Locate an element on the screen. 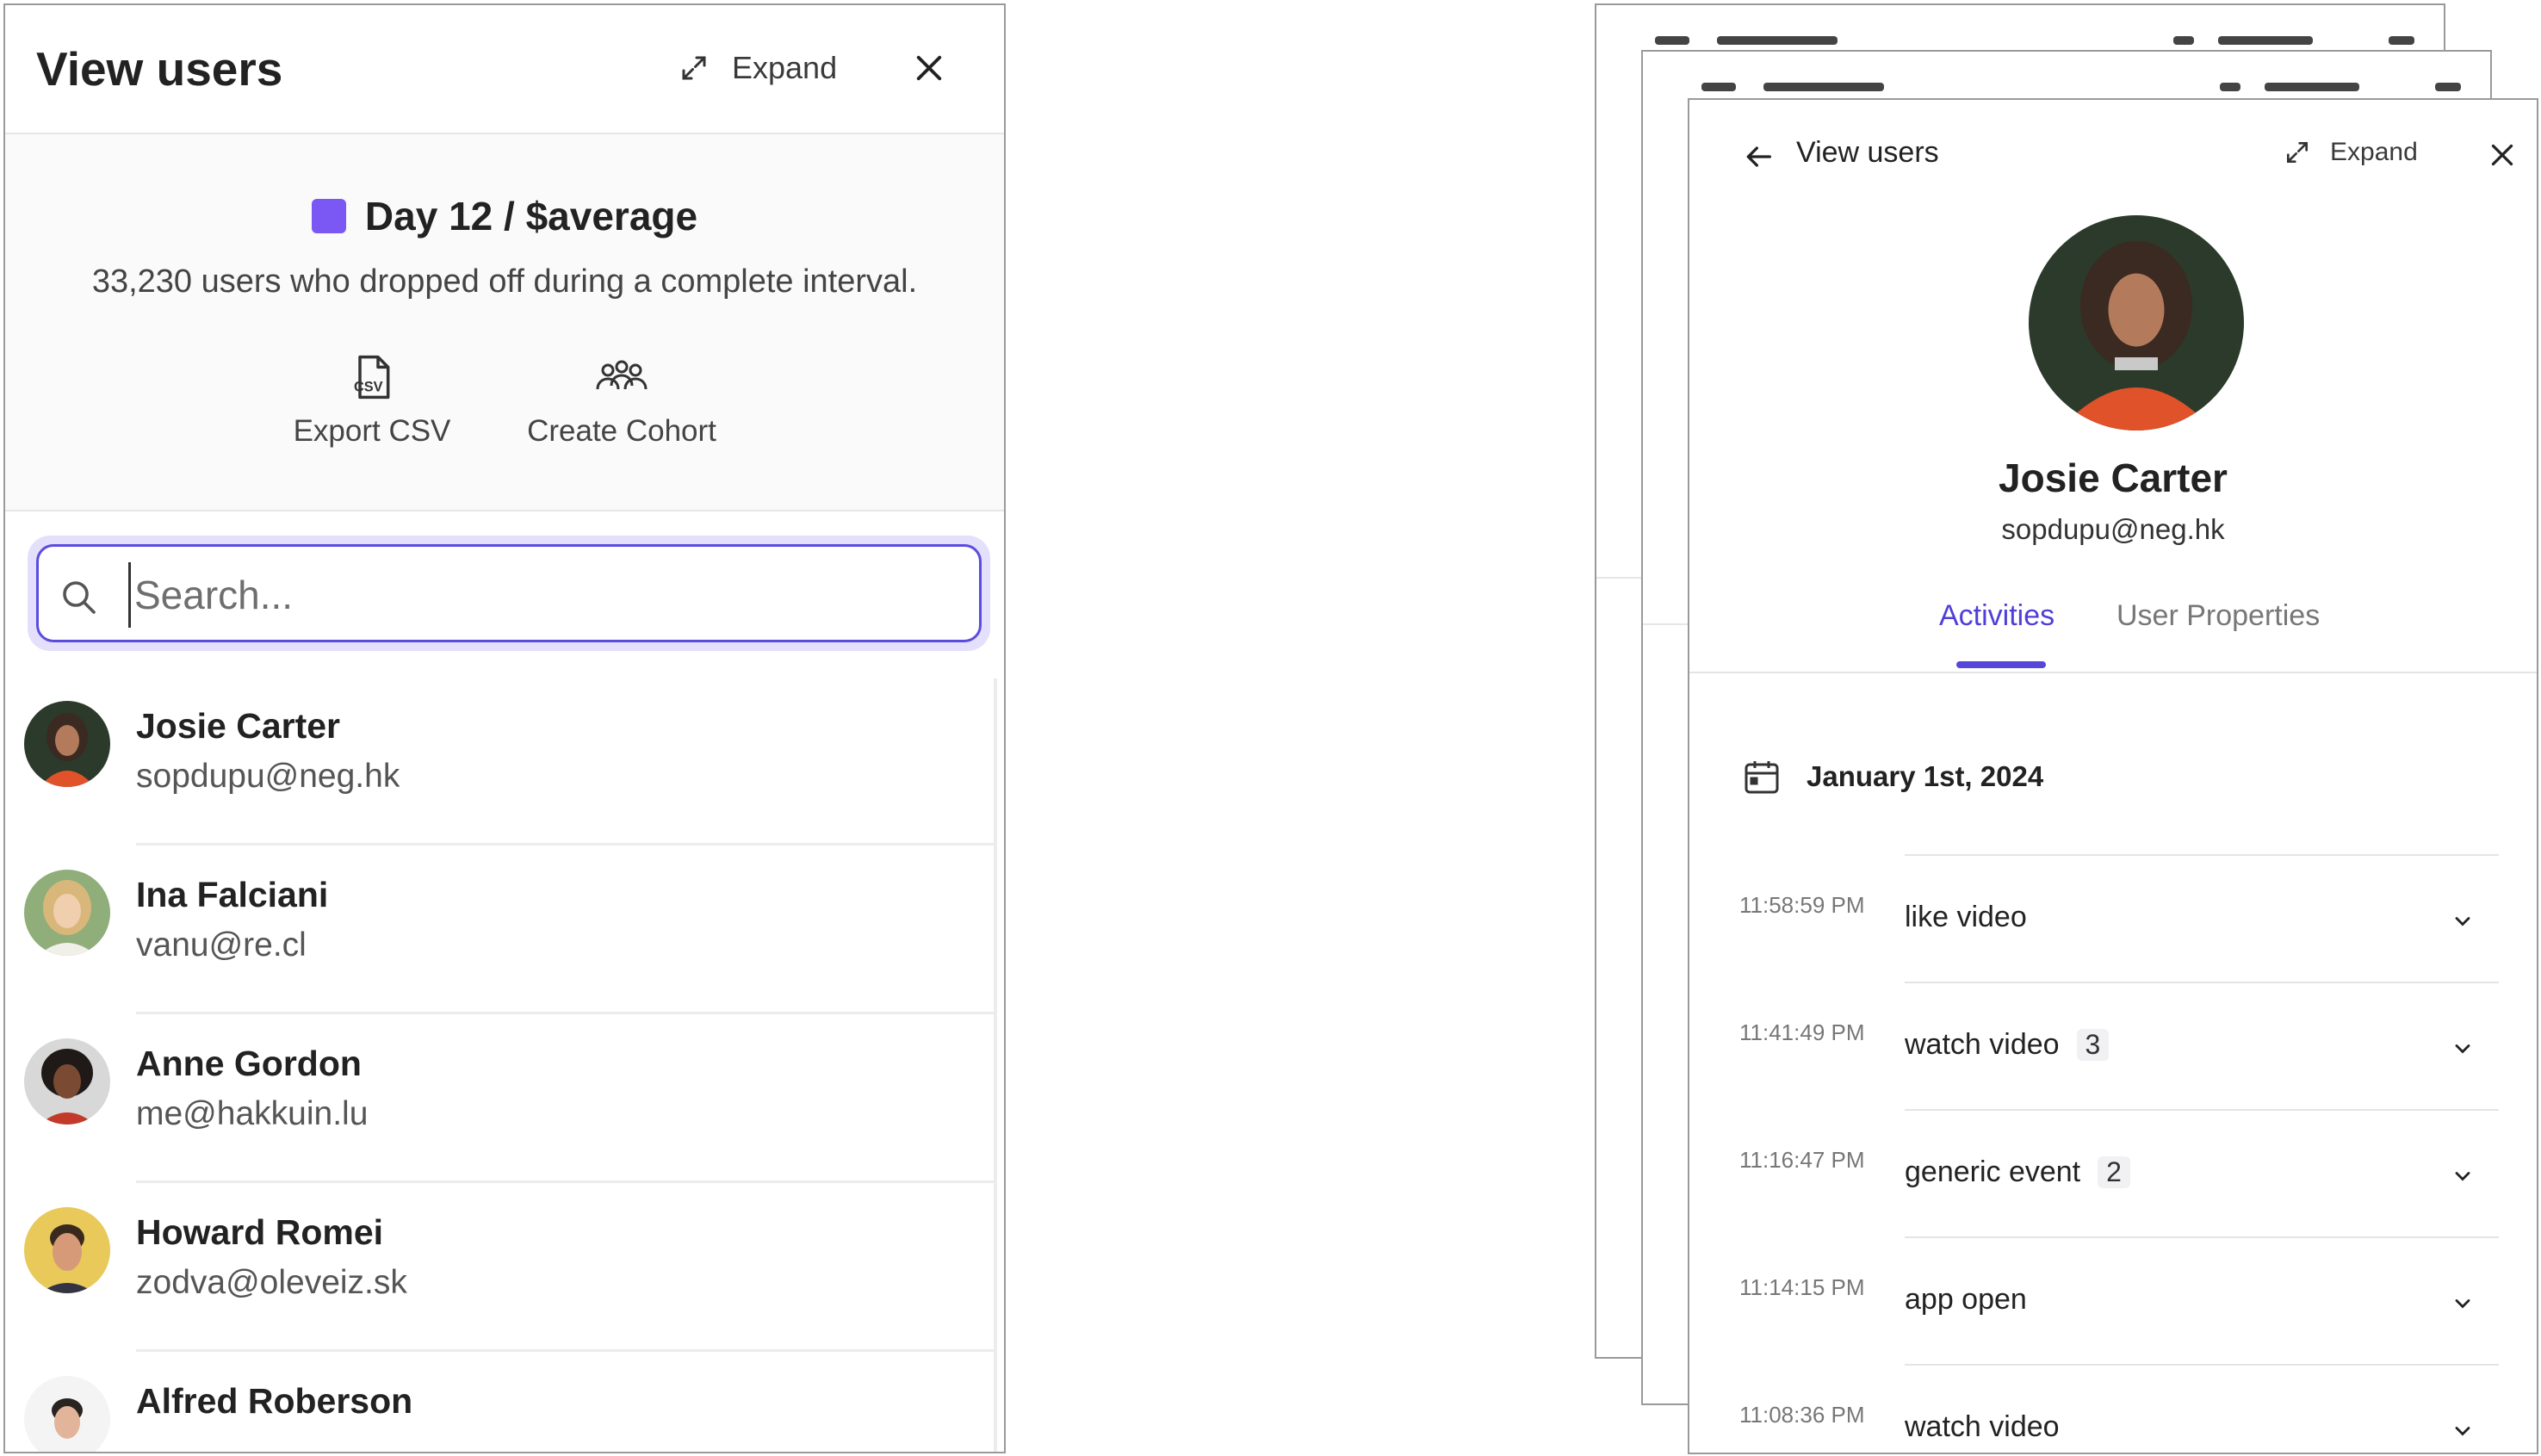 The image size is (2541, 1456). event-time: 11:41:49 PM is located at coordinates (1802, 1032).